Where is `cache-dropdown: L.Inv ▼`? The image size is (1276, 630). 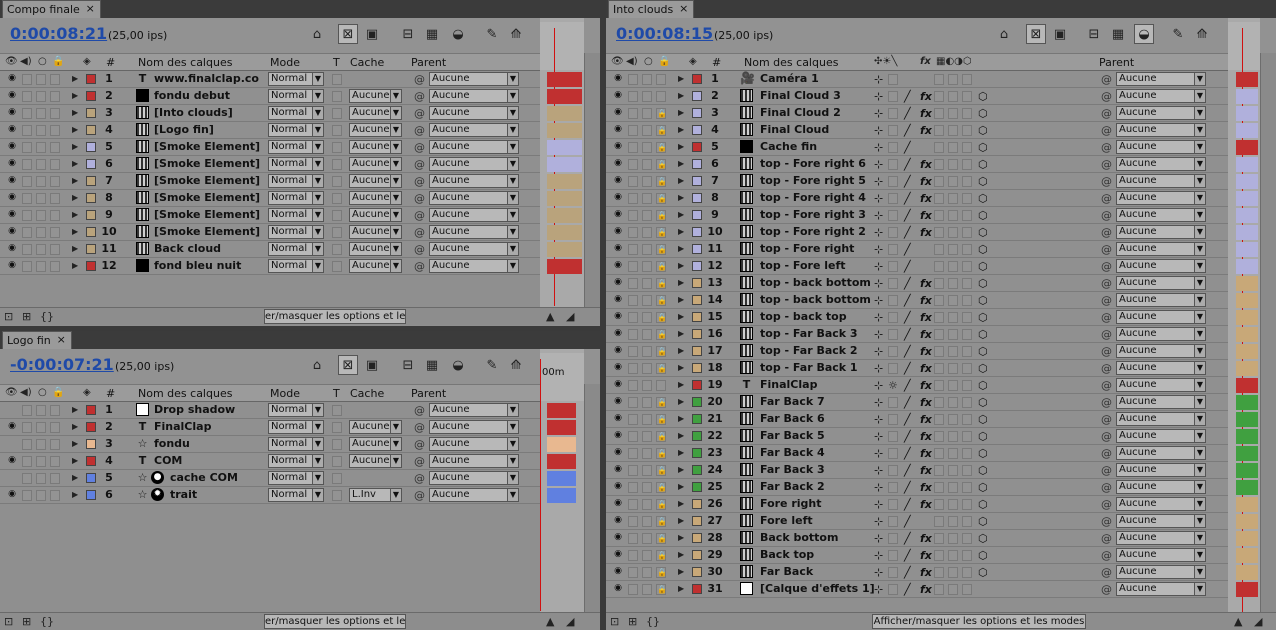 cache-dropdown: L.Inv ▼ is located at coordinates (375, 495).